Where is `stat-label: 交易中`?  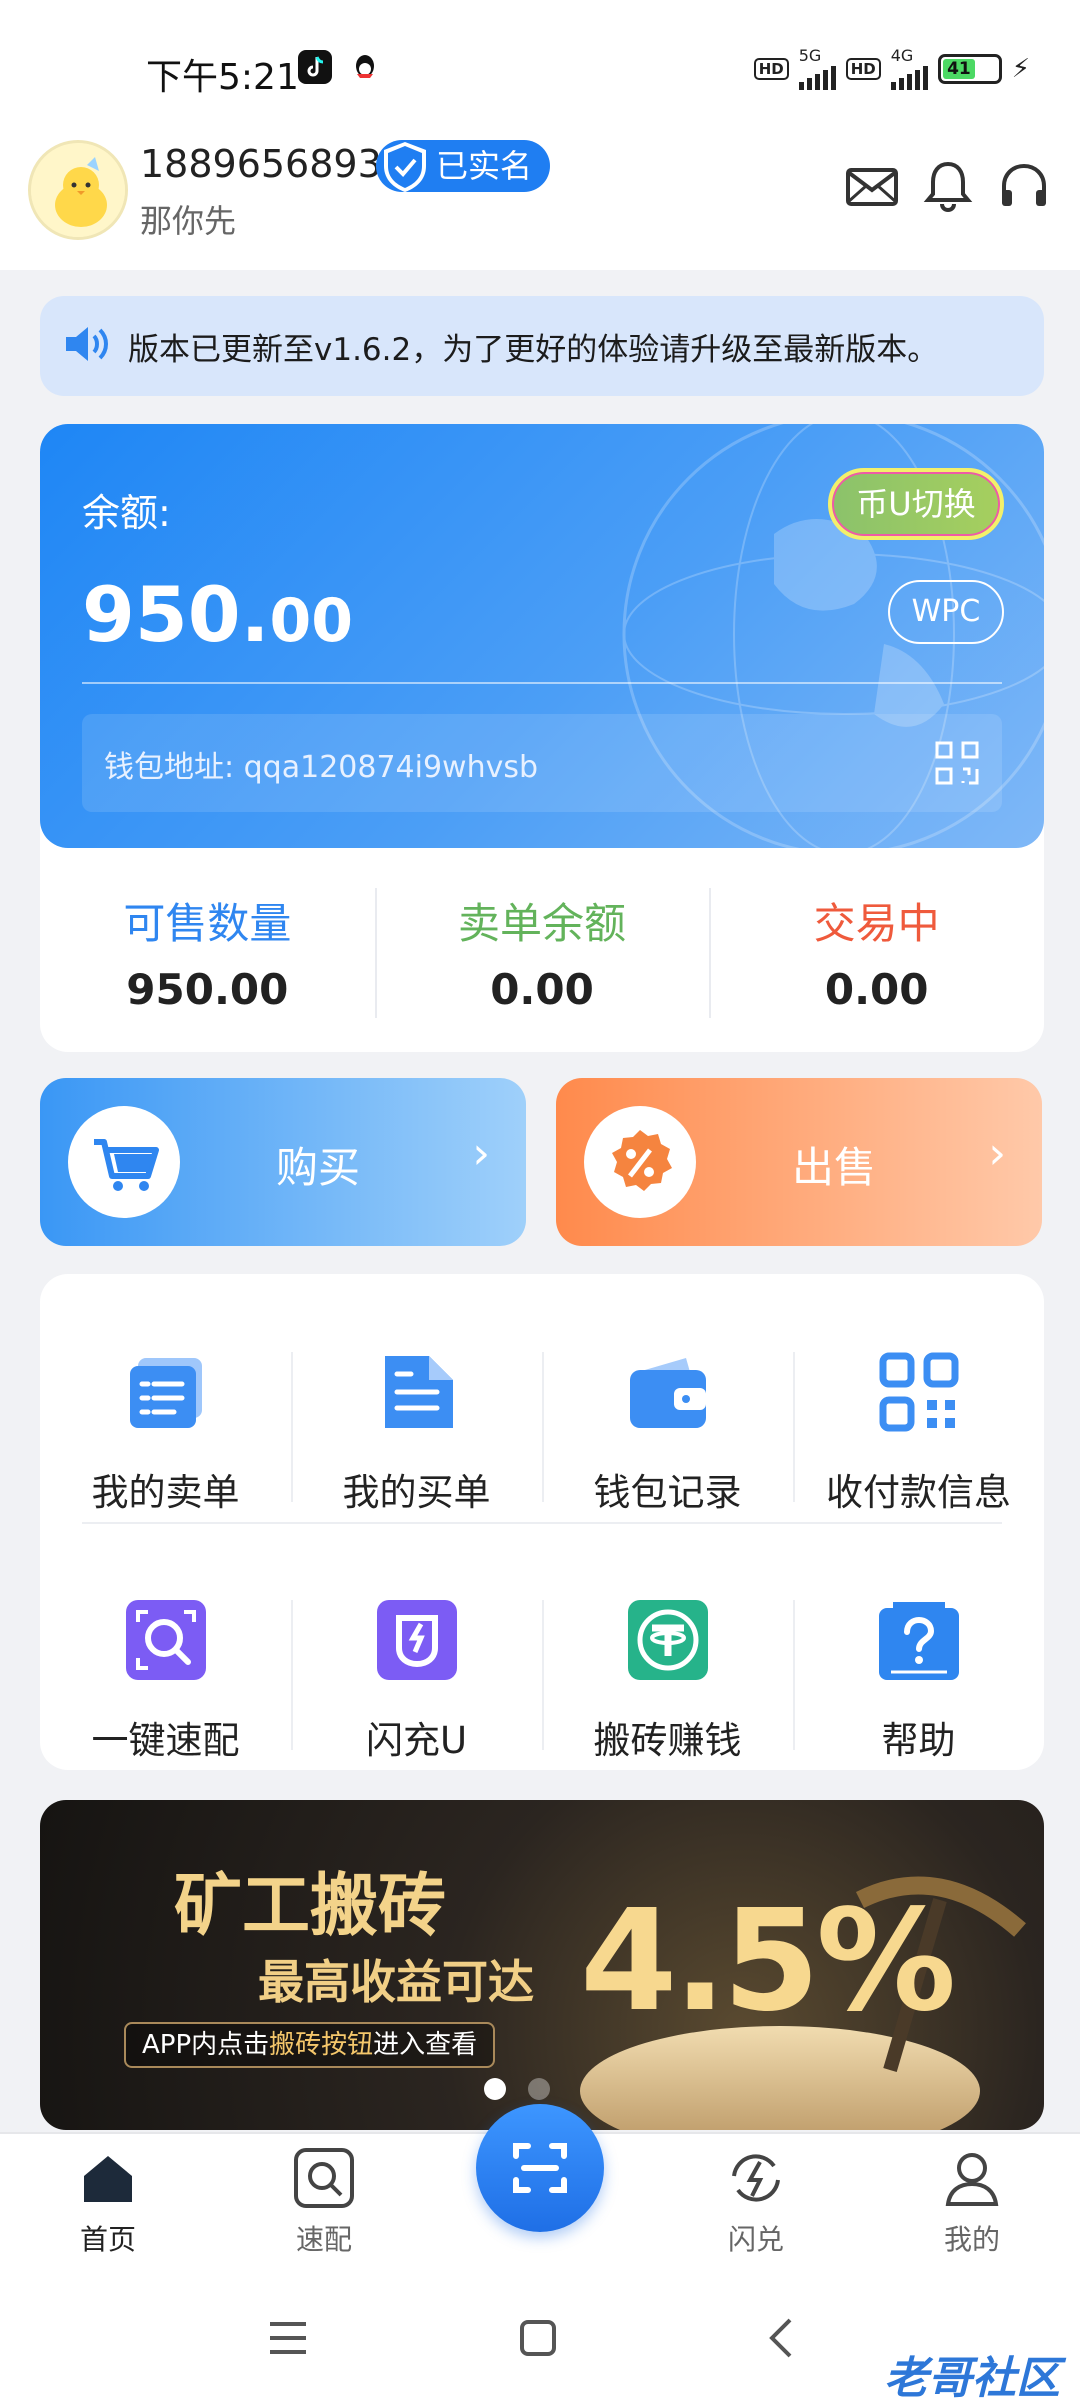
stat-label: 交易中 is located at coordinates (876, 923).